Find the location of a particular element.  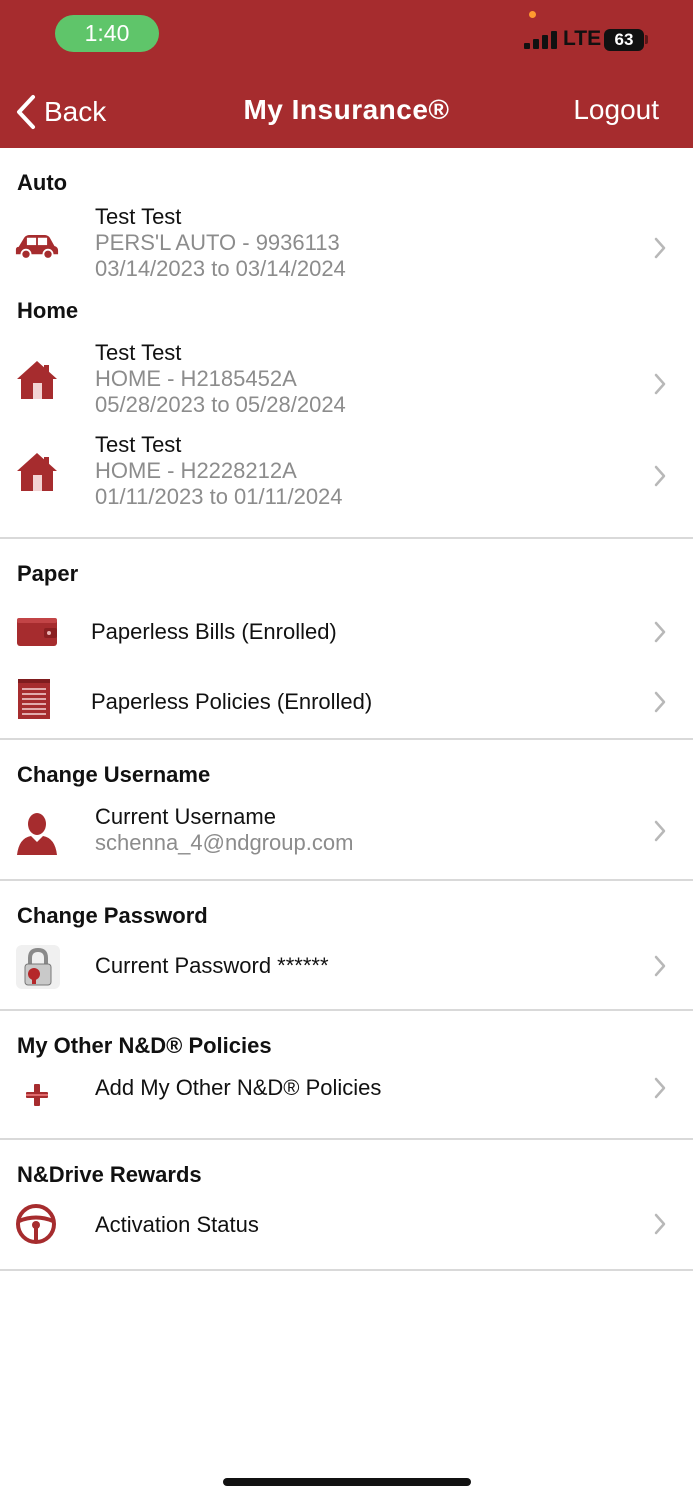

steering-wheel-icon is located at coordinates (36, 1224).